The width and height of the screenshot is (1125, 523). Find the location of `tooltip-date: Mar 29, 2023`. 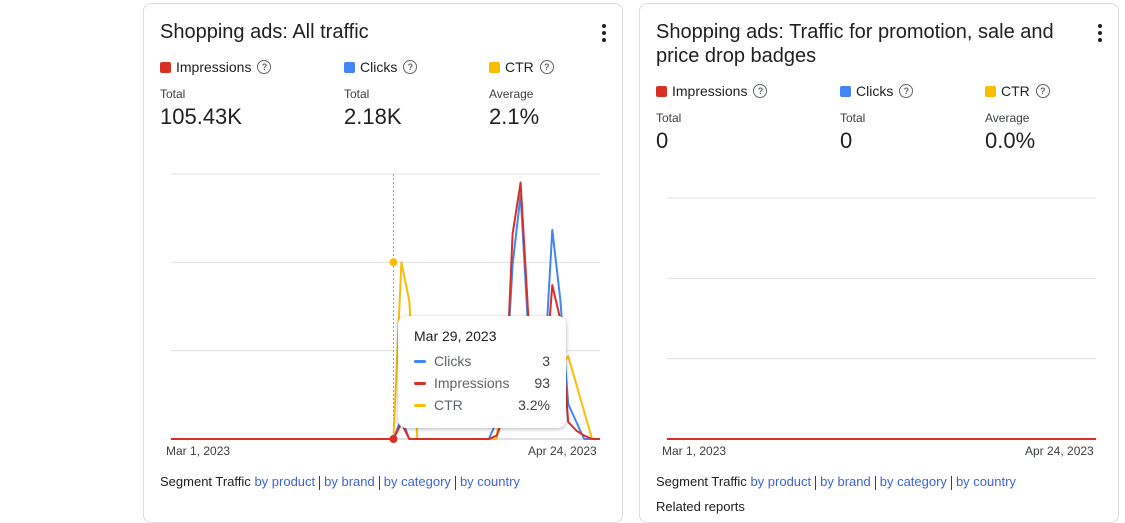

tooltip-date: Mar 29, 2023 is located at coordinates (455, 336).